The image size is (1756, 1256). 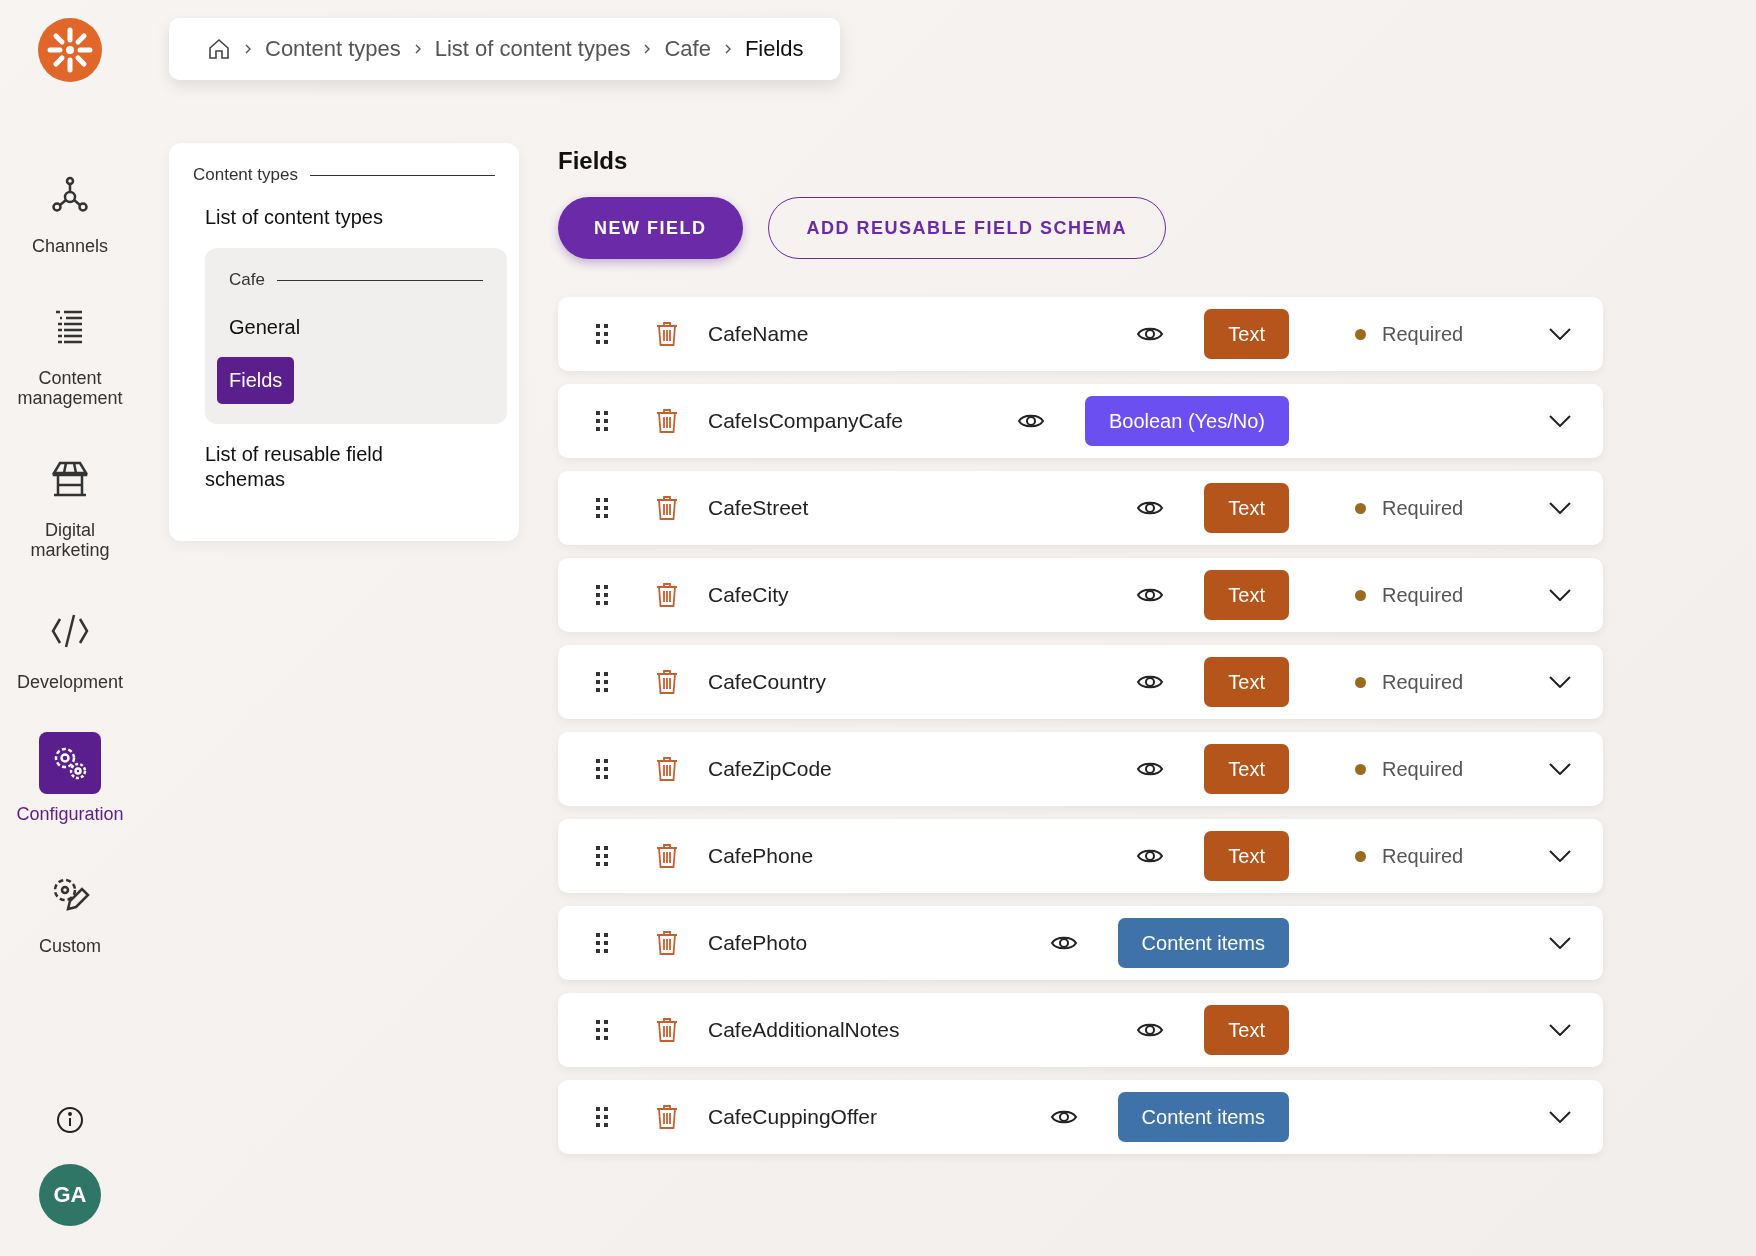 What do you see at coordinates (759, 334) in the screenshot?
I see `field-name: CafeName` at bounding box center [759, 334].